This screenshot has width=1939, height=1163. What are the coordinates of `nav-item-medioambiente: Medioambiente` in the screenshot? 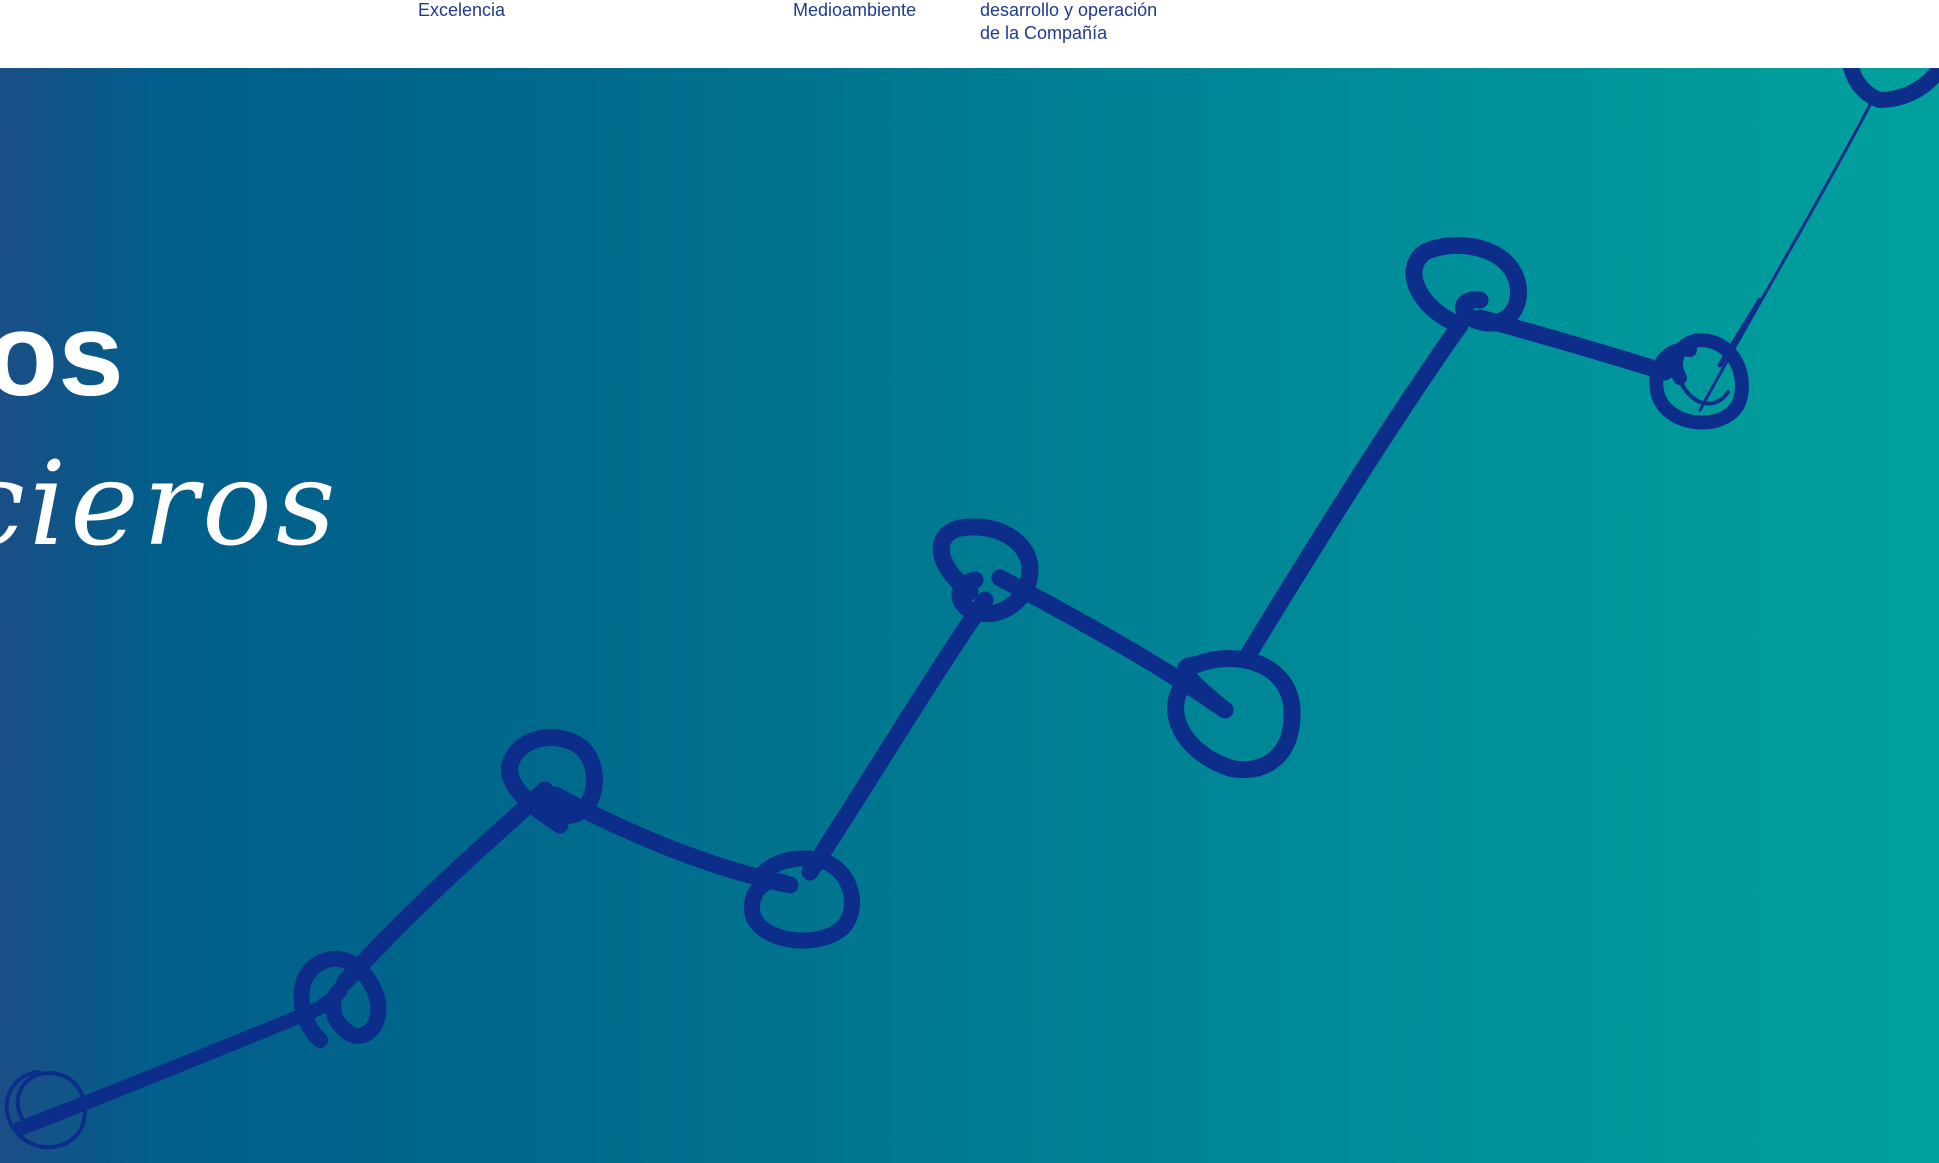 It's located at (854, 11).